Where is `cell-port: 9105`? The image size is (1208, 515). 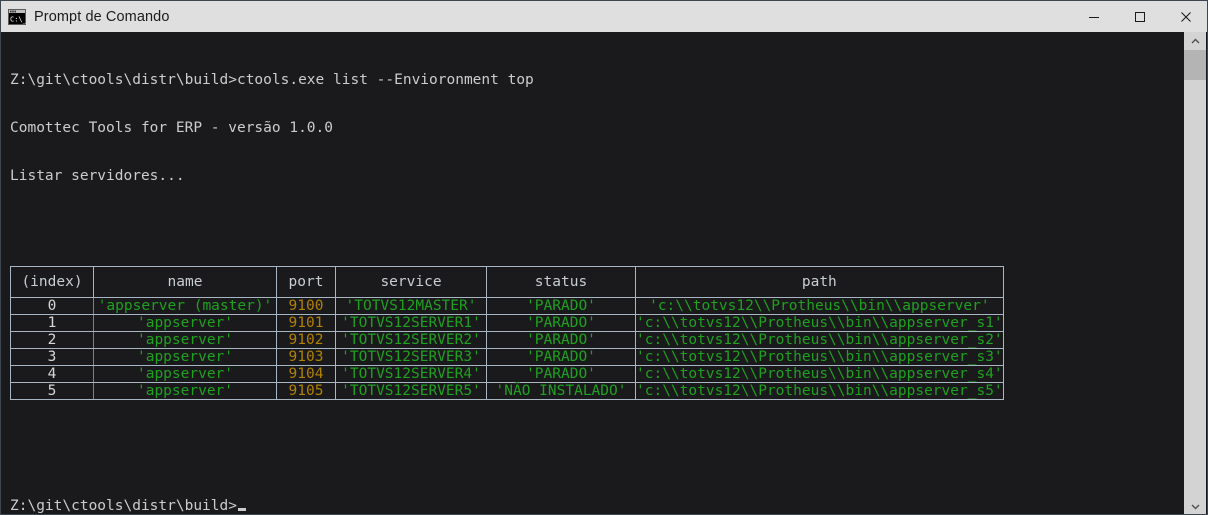
cell-port: 9105 is located at coordinates (306, 391).